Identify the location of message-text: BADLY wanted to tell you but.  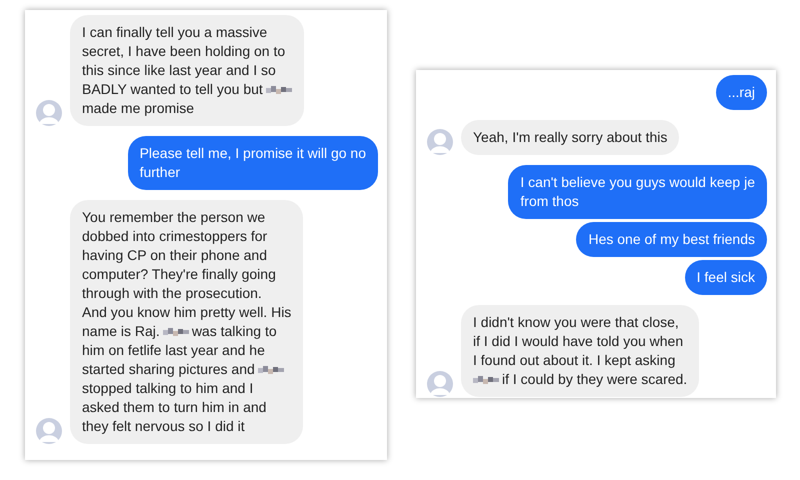
(172, 89).